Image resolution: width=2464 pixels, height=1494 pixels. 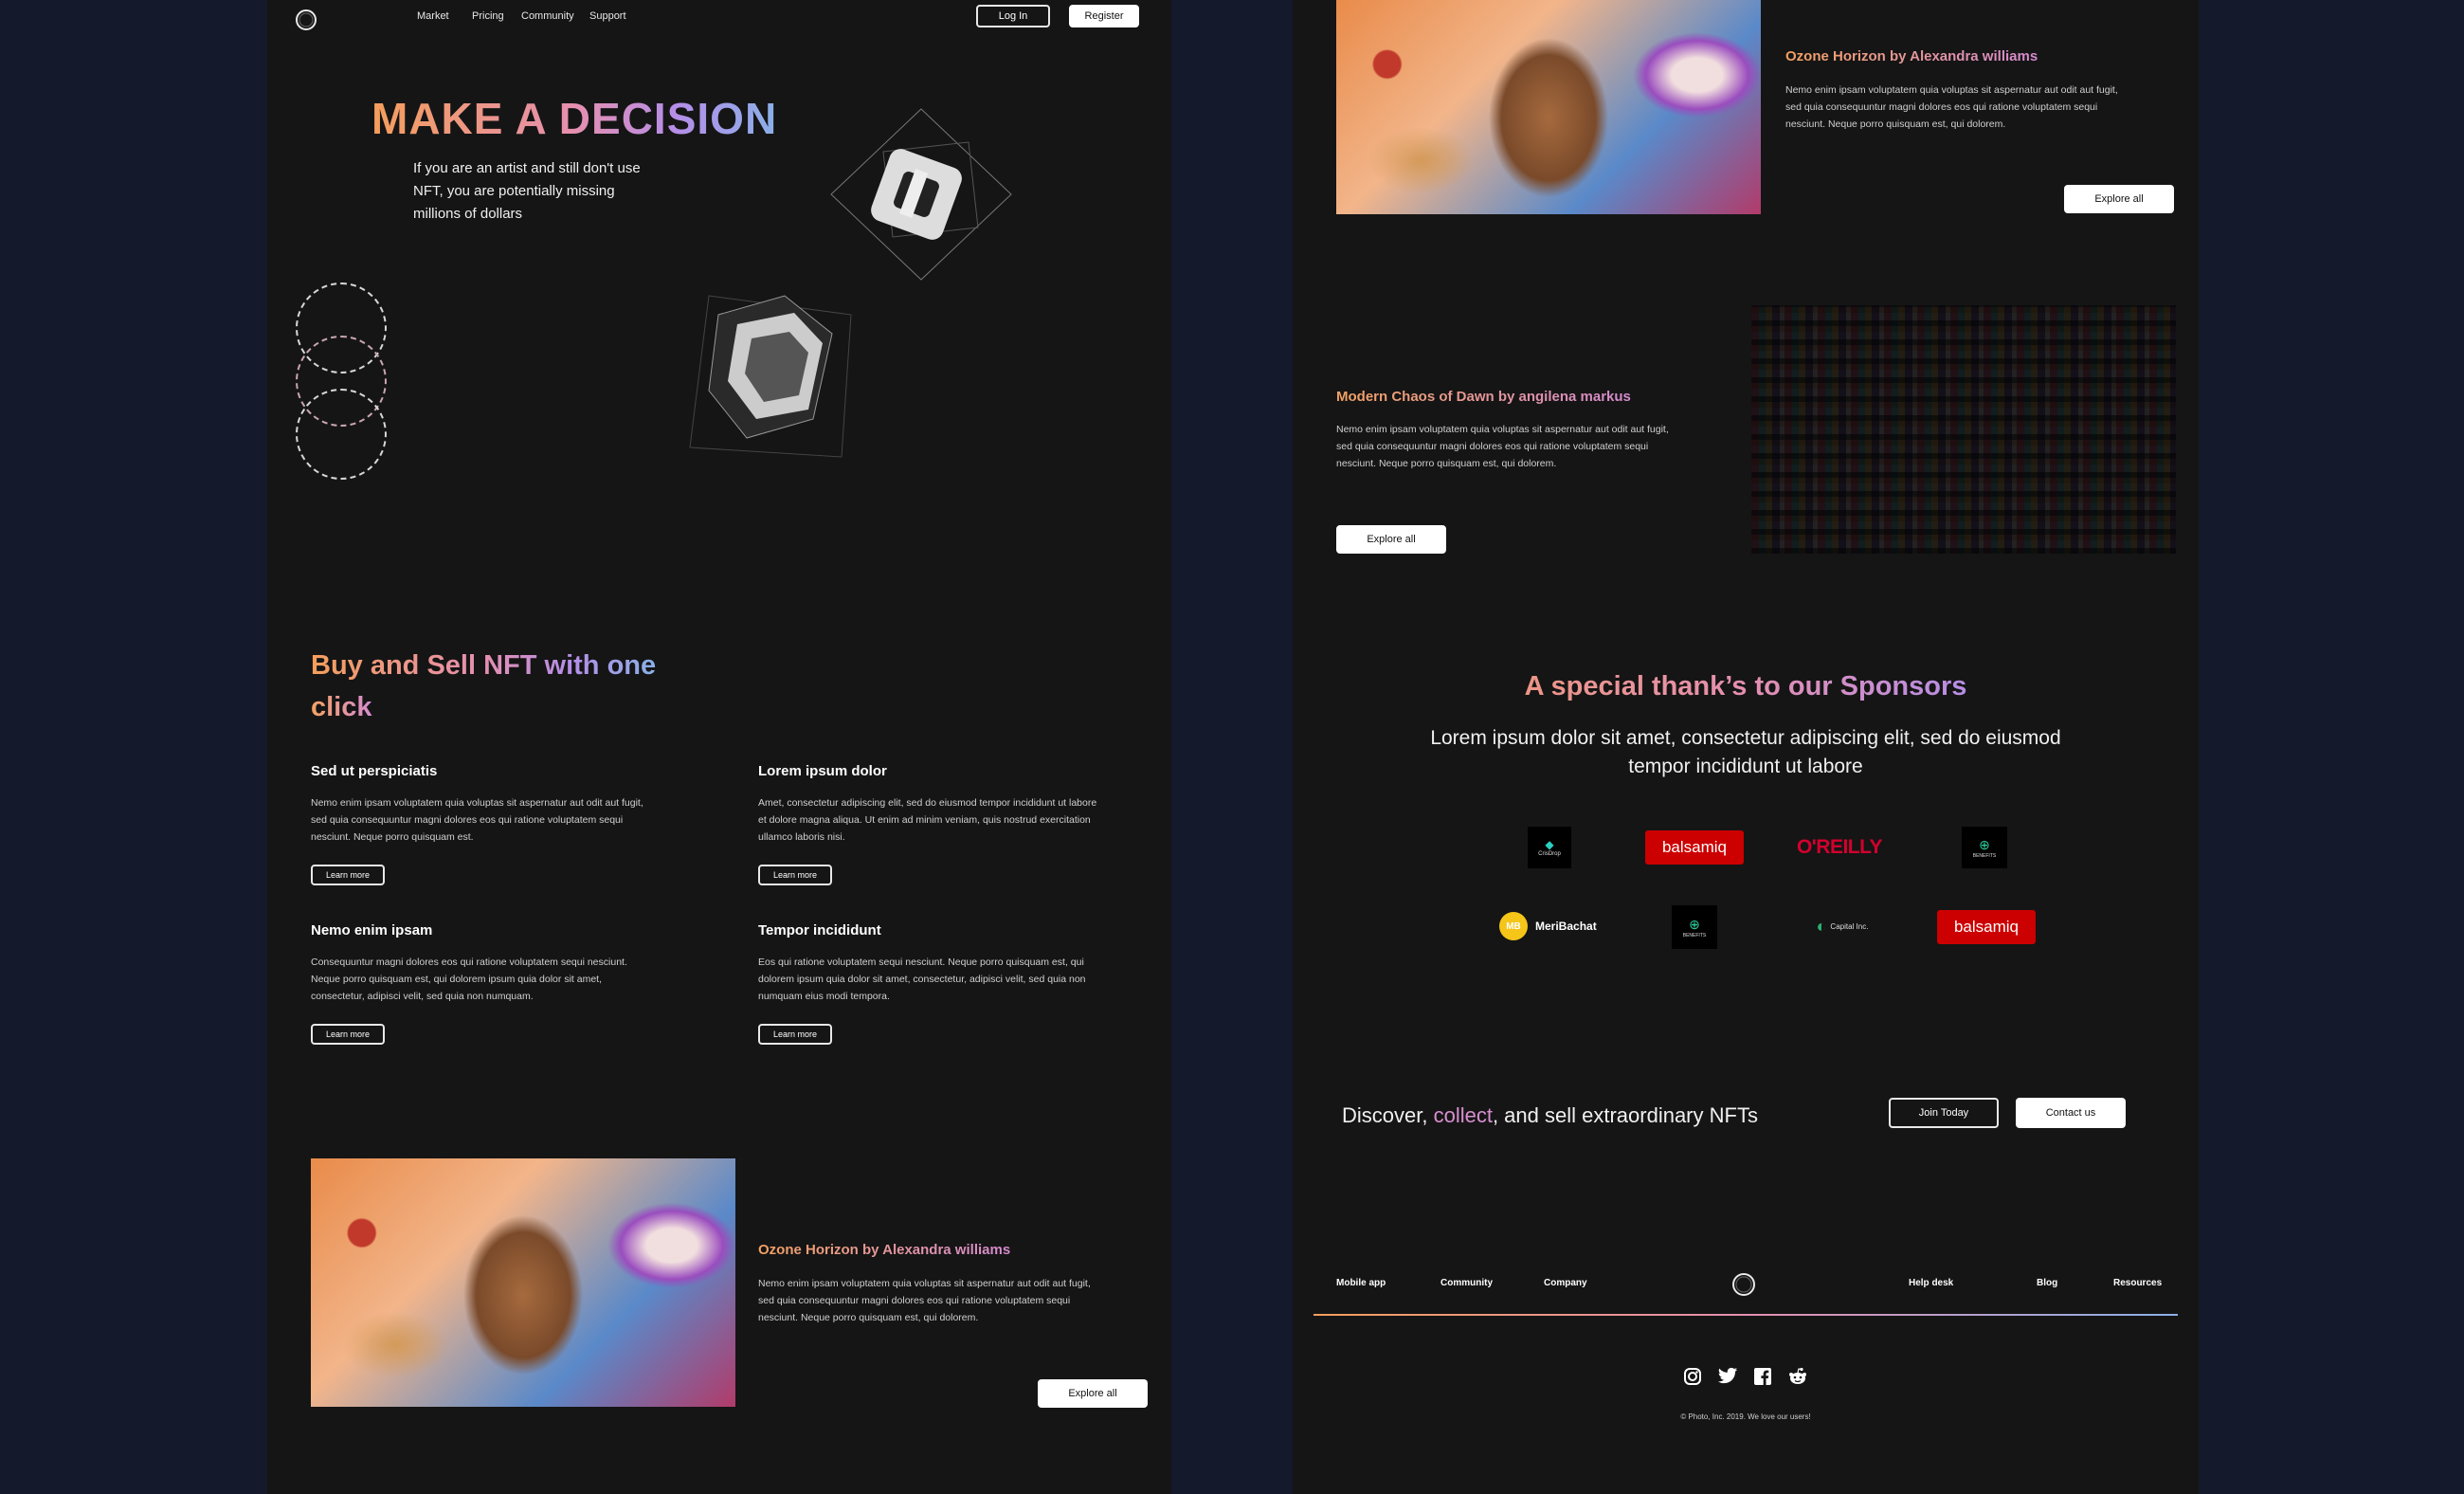 What do you see at coordinates (1625, 1115) in the screenshot?
I see `cta-text-part: , and sell extraordinary NFTs` at bounding box center [1625, 1115].